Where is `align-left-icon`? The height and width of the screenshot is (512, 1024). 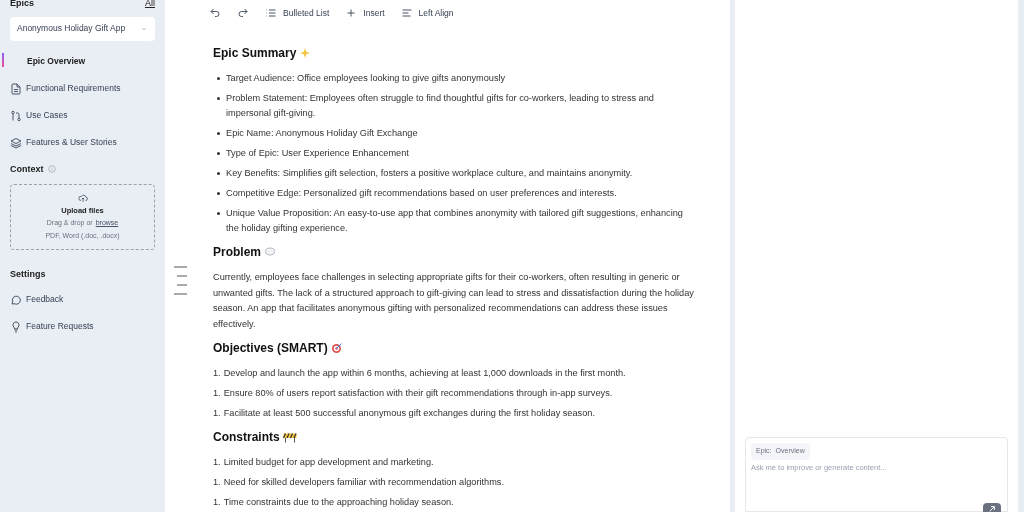
align-left-icon is located at coordinates (406, 13).